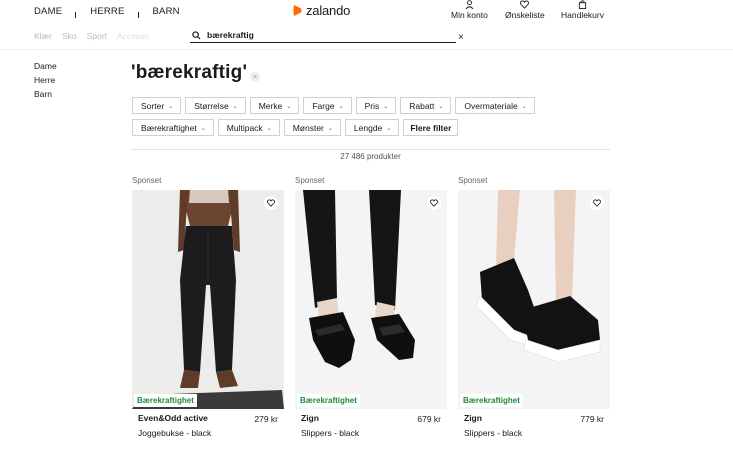 Image resolution: width=733 pixels, height=452 pixels. I want to click on filter-label: Sorter, so click(153, 105).